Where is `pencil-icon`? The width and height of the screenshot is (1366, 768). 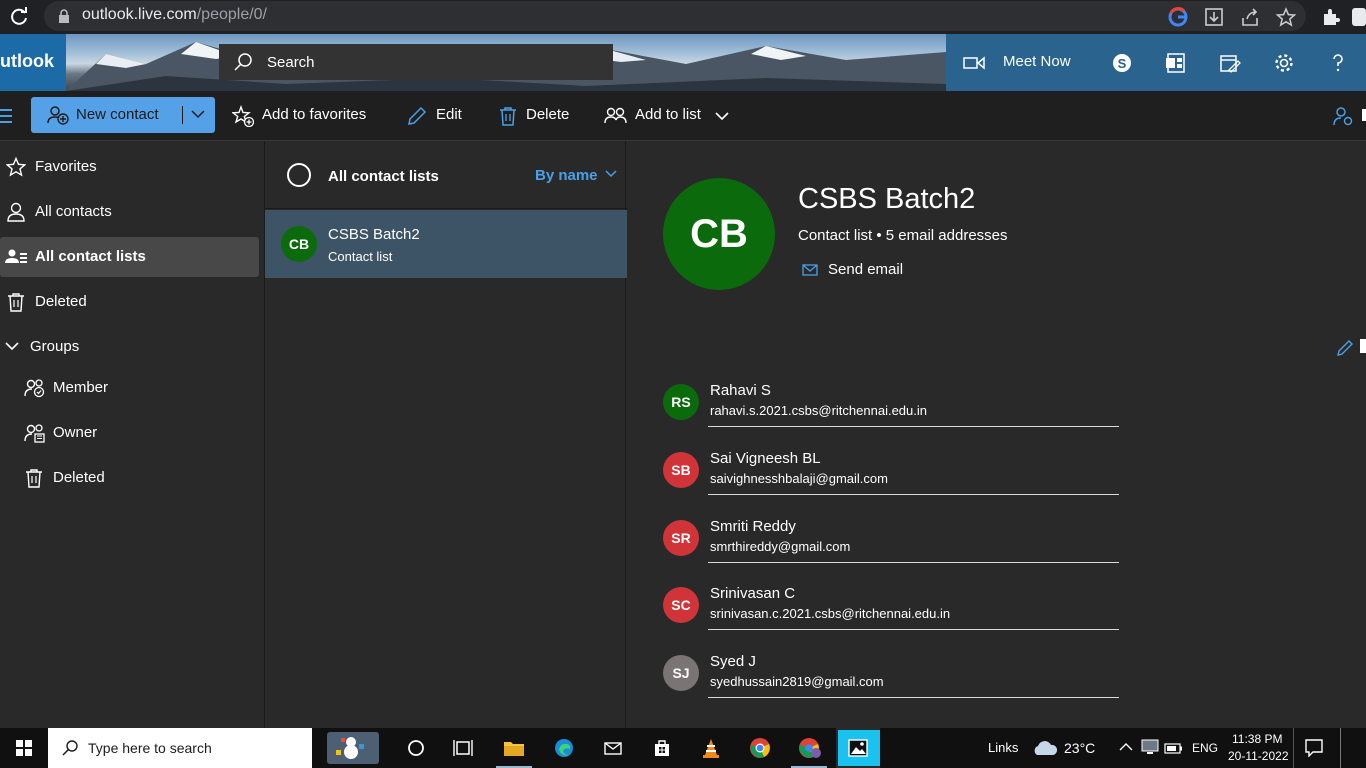 pencil-icon is located at coordinates (1345, 348).